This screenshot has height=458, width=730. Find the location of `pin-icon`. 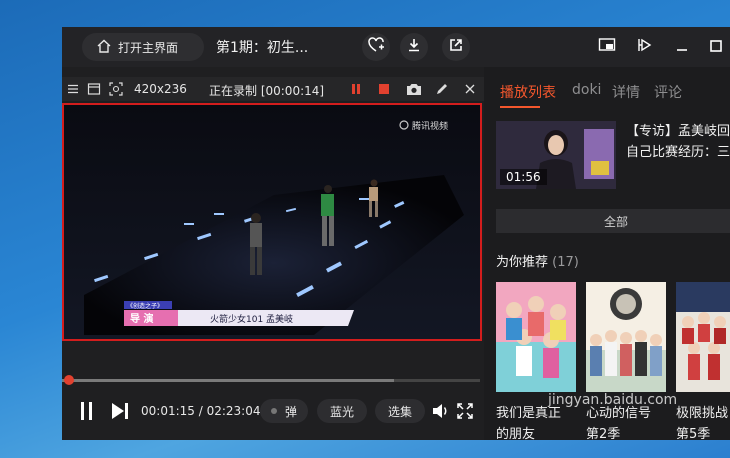

pin-icon is located at coordinates (644, 47).